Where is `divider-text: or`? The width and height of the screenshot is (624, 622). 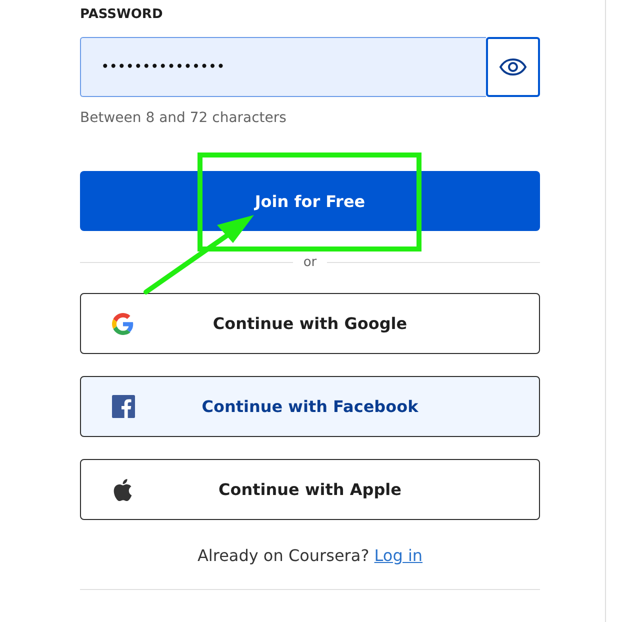 divider-text: or is located at coordinates (310, 262).